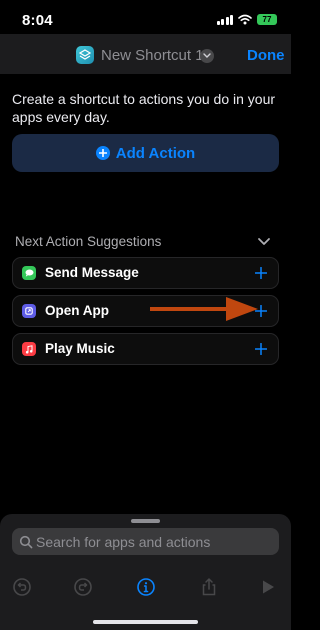 This screenshot has width=320, height=630. What do you see at coordinates (80, 348) in the screenshot?
I see `suggestion-label: Play Music` at bounding box center [80, 348].